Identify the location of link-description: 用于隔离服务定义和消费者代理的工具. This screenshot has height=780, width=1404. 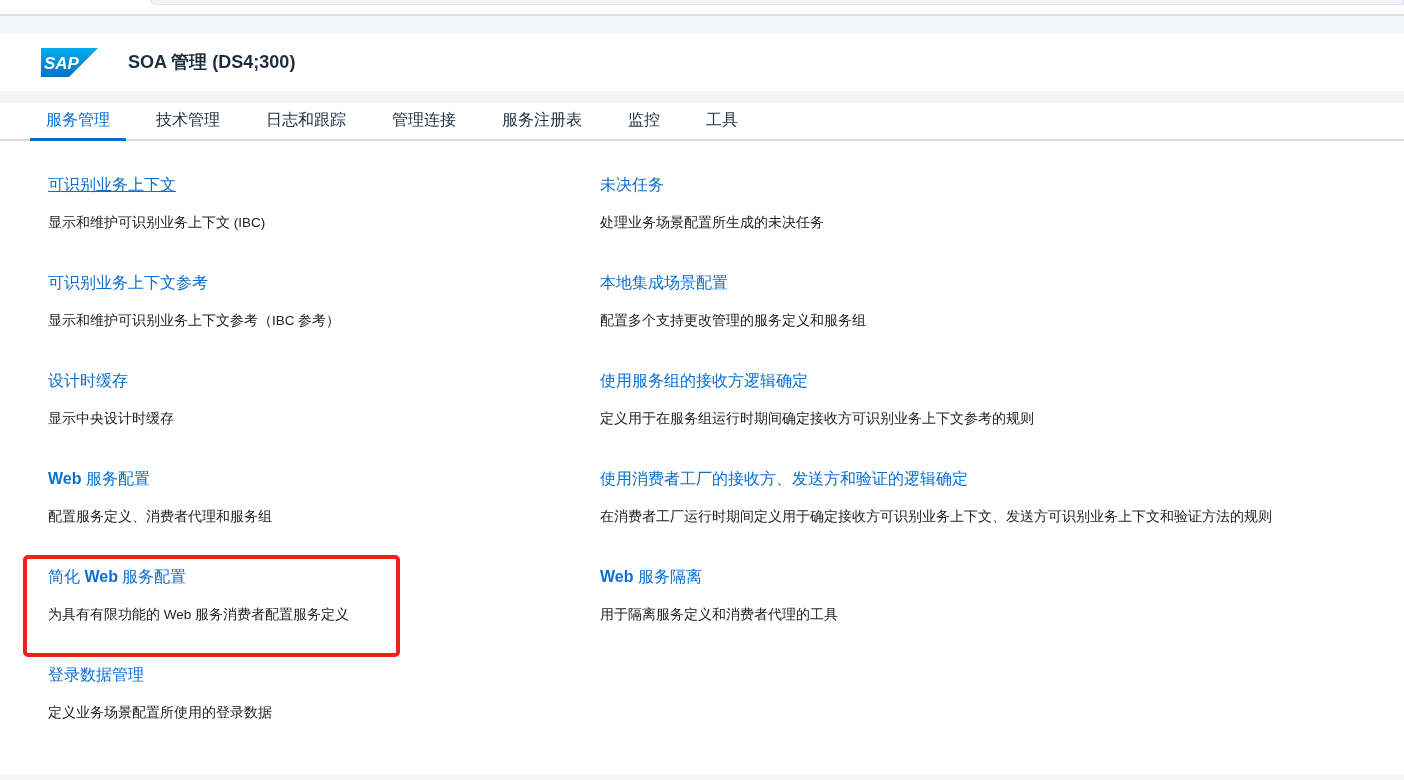
(719, 615).